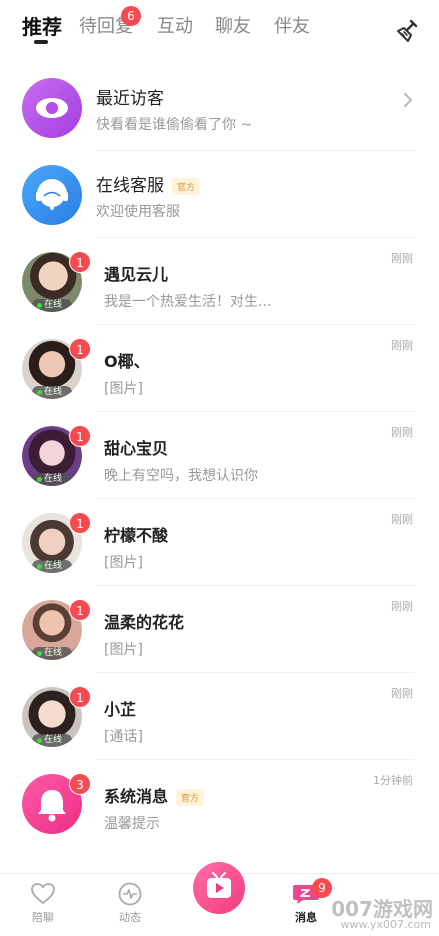 The image size is (439, 936). I want to click on nav-accompany-chat: 陪聊, so click(43, 903).